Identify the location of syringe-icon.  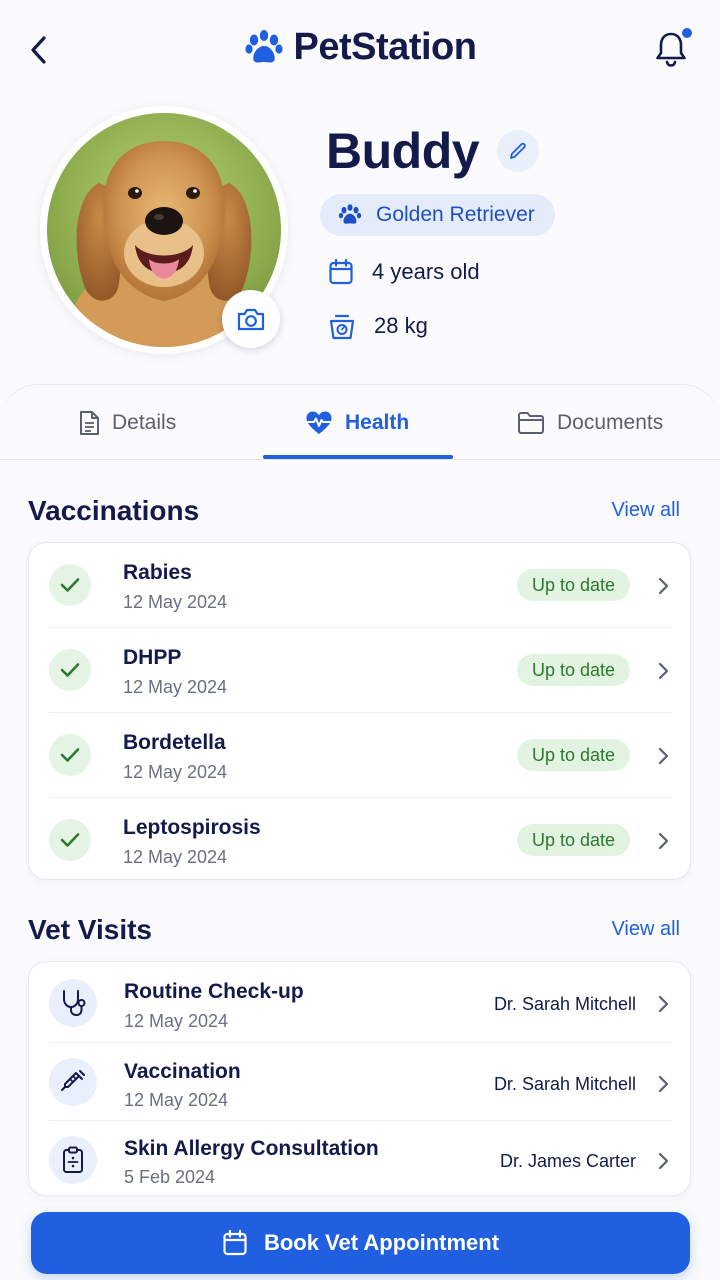
(73, 1082).